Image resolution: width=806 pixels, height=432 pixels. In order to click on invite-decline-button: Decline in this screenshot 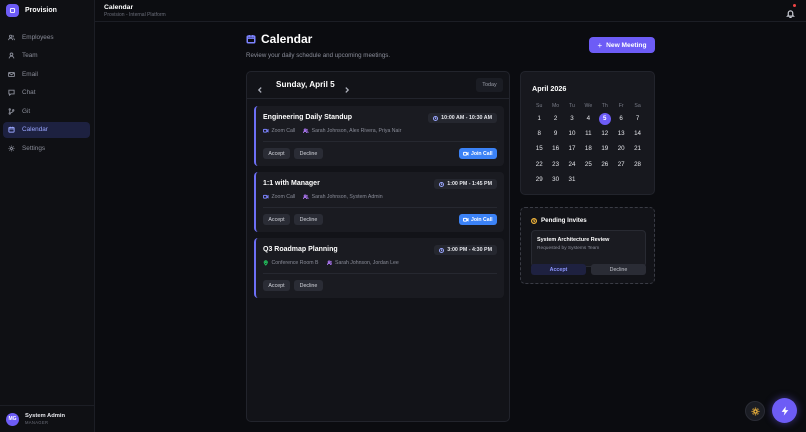, I will do `click(618, 269)`.